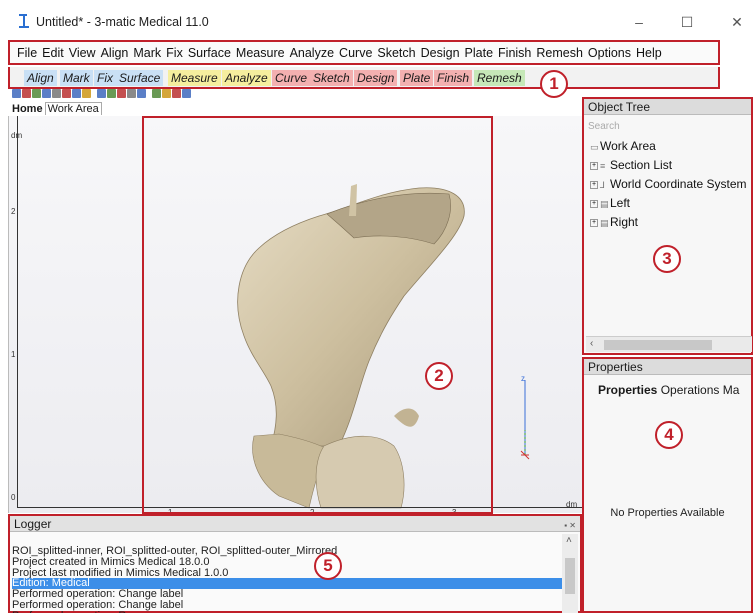 Image resolution: width=753 pixels, height=613 pixels. I want to click on callout-1: 1, so click(554, 84).